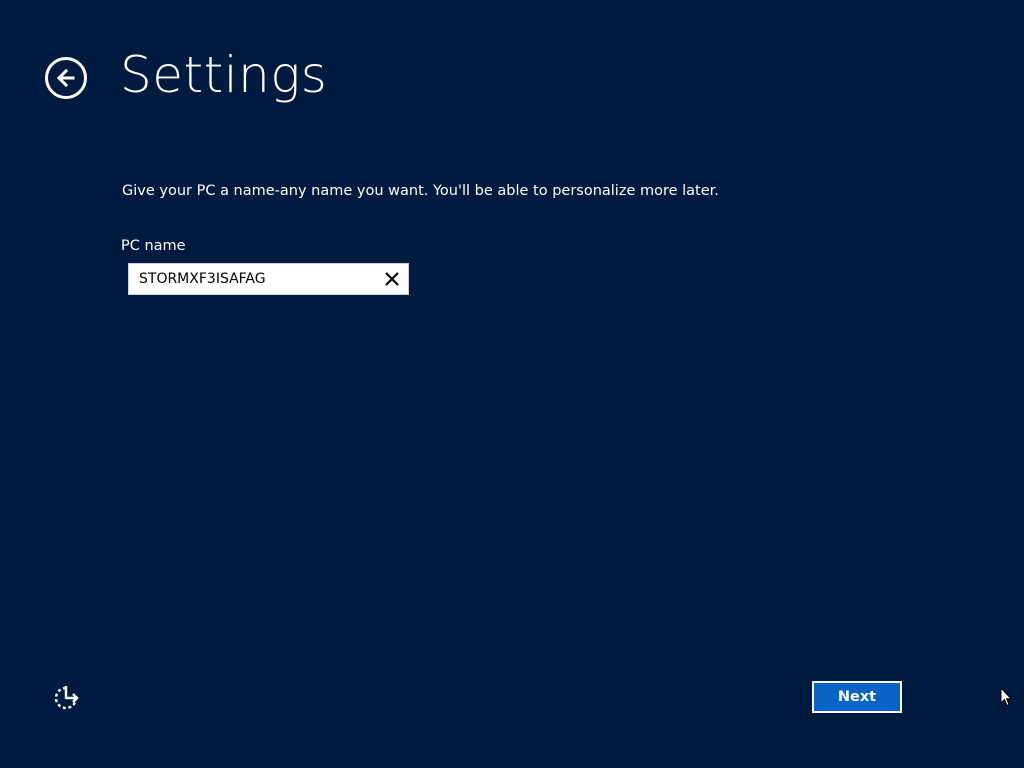 This screenshot has height=768, width=1024. I want to click on pc-name-input, so click(249, 279).